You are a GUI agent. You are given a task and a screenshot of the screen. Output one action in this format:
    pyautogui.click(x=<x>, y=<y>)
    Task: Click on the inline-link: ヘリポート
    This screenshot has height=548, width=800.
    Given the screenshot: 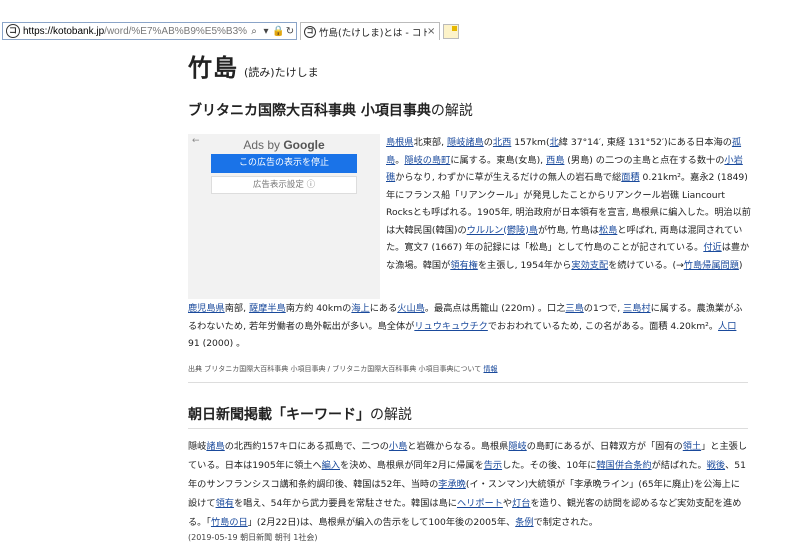 What is the action you would take?
    pyautogui.click(x=480, y=503)
    